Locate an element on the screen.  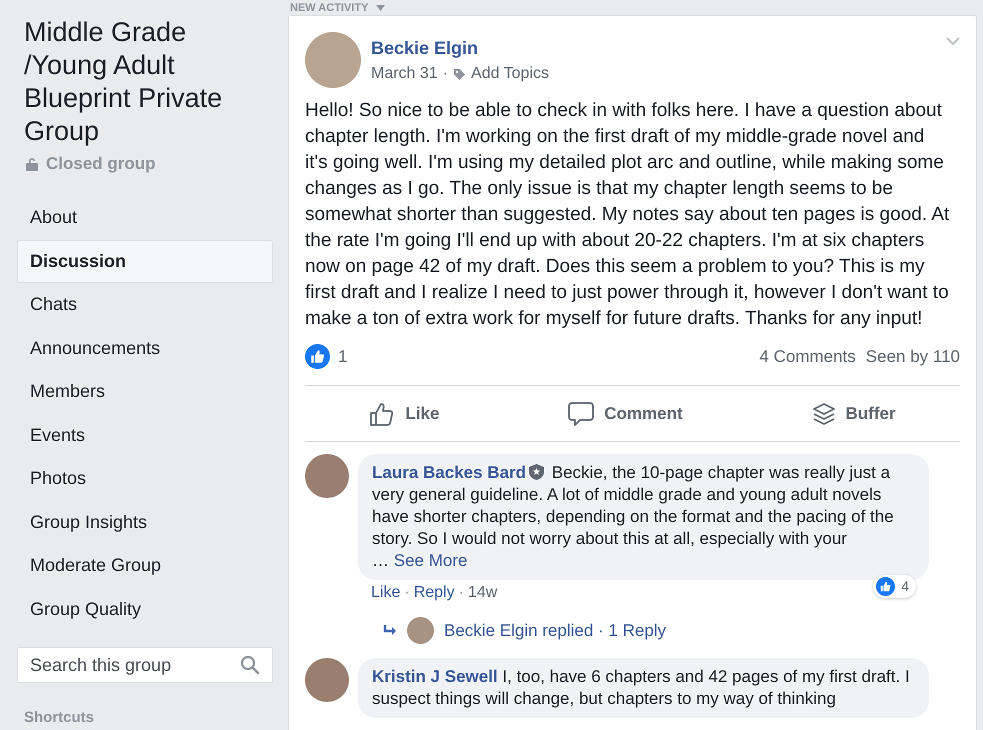
commenter-name: Laura Backes Bard is located at coordinates (449, 472).